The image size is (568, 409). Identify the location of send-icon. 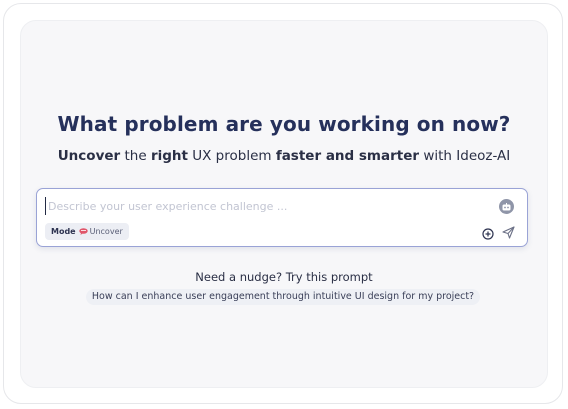
(508, 231).